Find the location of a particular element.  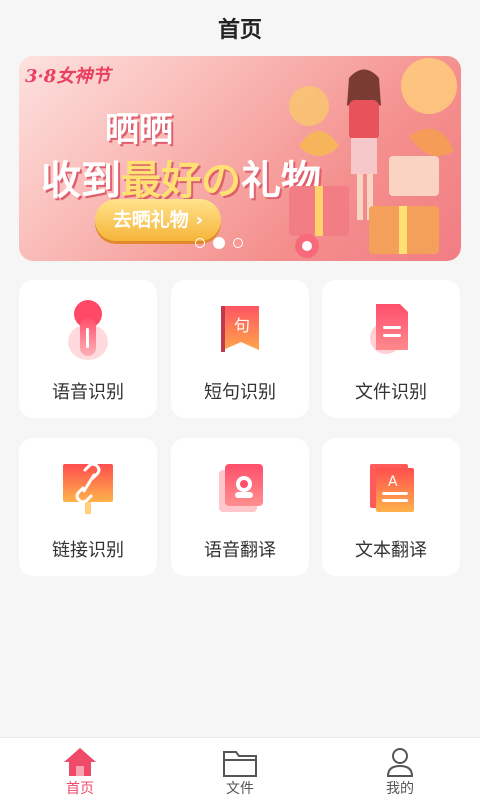

feature-voice-translation: 语音翻译 is located at coordinates (240, 507).